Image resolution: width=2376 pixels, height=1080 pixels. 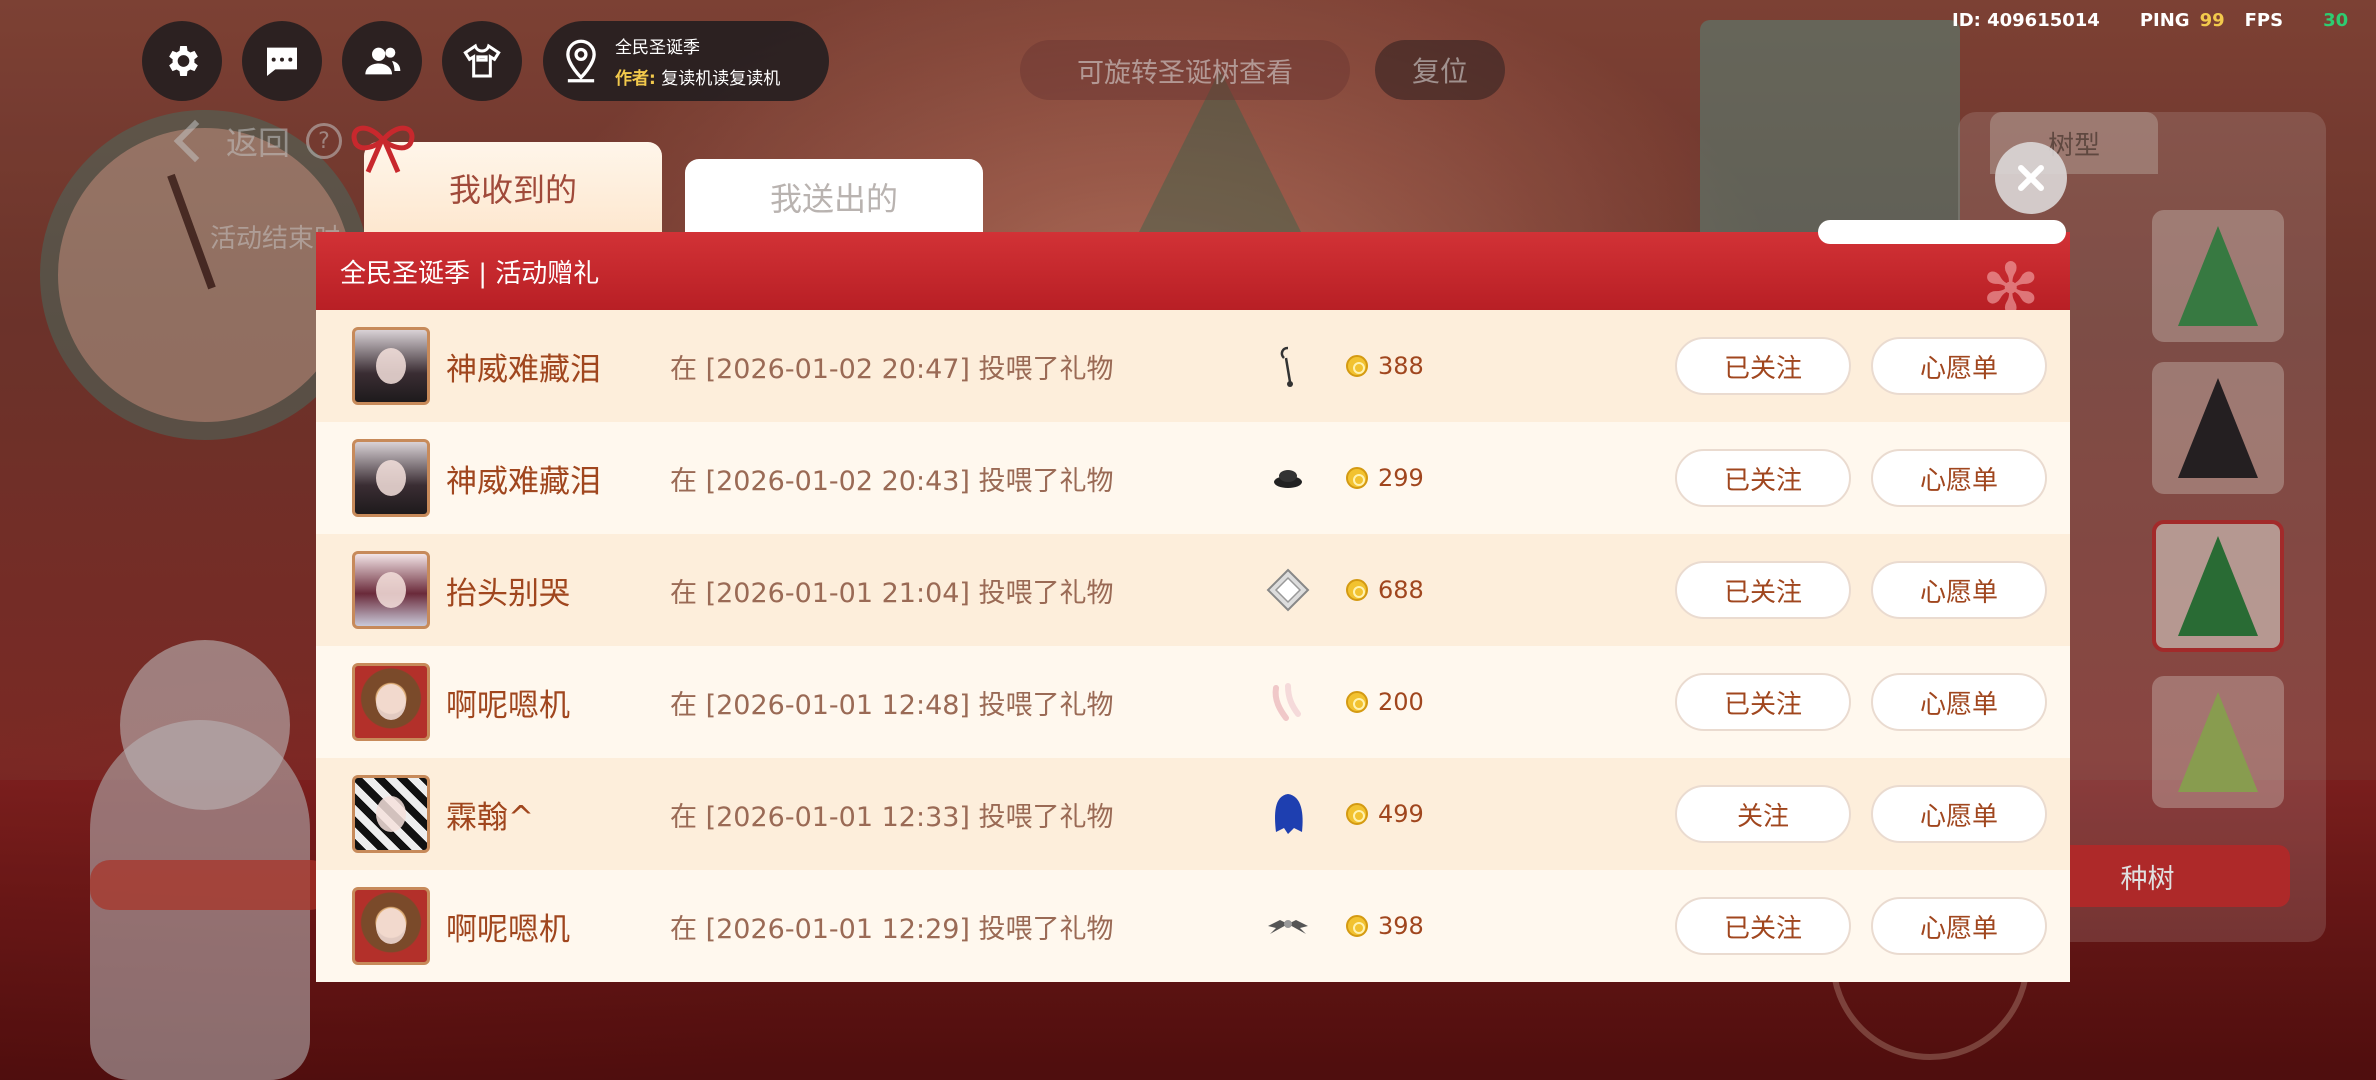 I want to click on status-bar: ID: 409615014 PING 99 FPS 30, so click(x=2150, y=20).